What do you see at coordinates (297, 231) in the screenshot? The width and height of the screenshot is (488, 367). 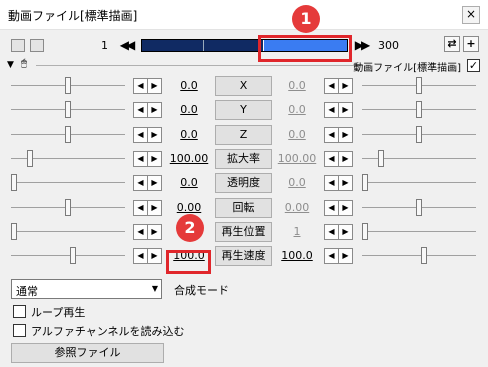 I see `end-value: 1` at bounding box center [297, 231].